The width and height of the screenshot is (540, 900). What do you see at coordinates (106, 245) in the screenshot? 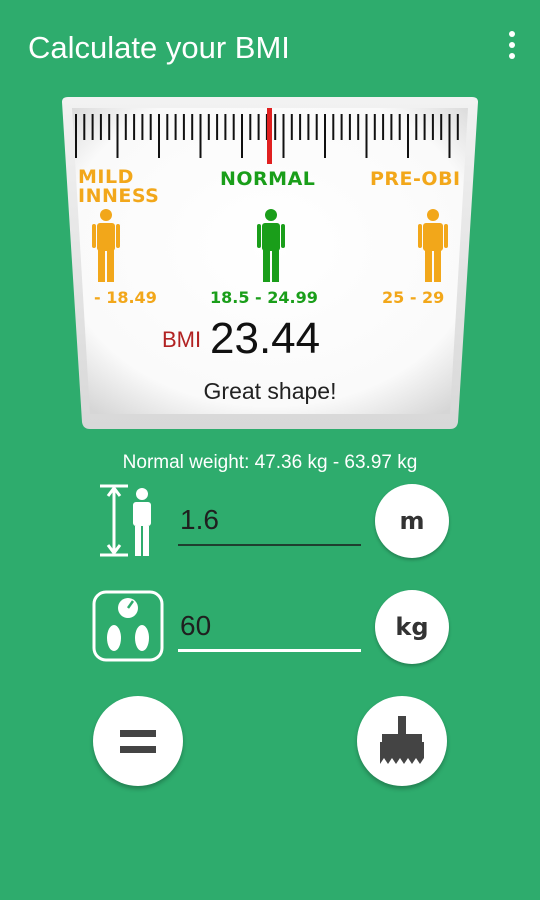
I see `person-icon-thinness` at bounding box center [106, 245].